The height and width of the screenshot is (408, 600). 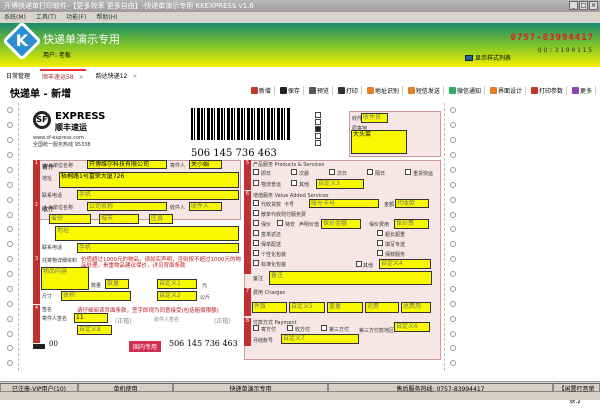 I want to click on goods-content-field: 物品内容, so click(x=65, y=278).